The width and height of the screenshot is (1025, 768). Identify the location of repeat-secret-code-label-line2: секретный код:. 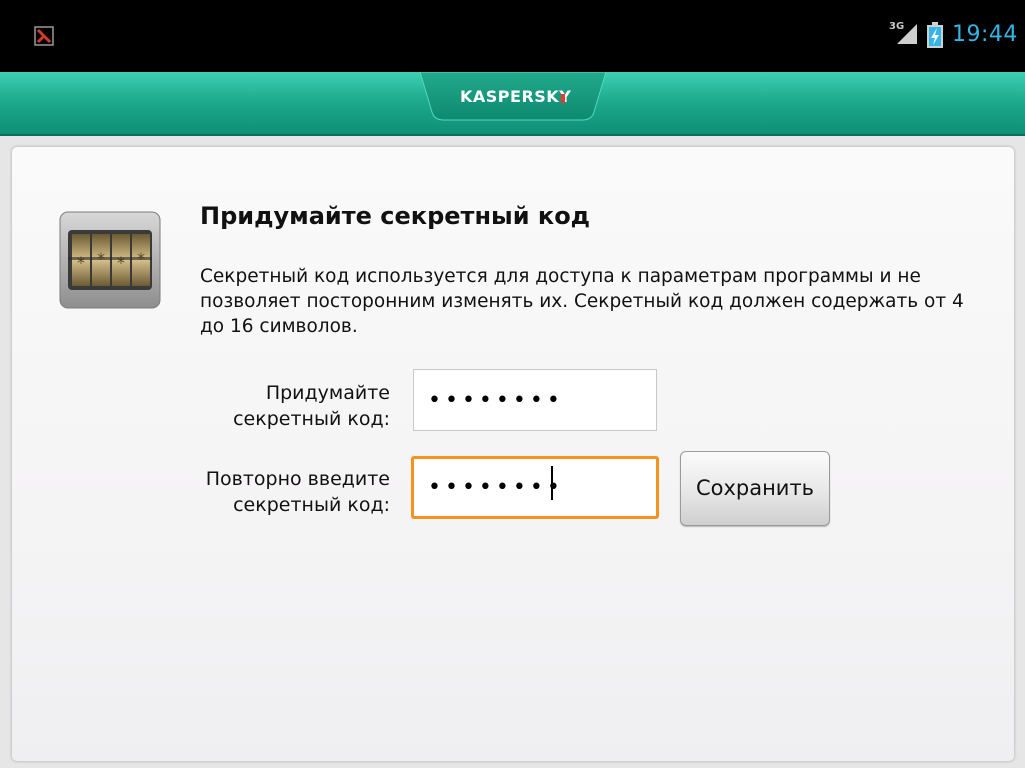
(311, 505).